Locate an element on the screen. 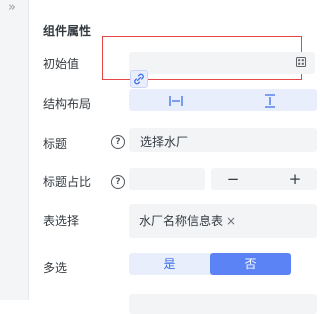  title-label: 标题 is located at coordinates (55, 144).